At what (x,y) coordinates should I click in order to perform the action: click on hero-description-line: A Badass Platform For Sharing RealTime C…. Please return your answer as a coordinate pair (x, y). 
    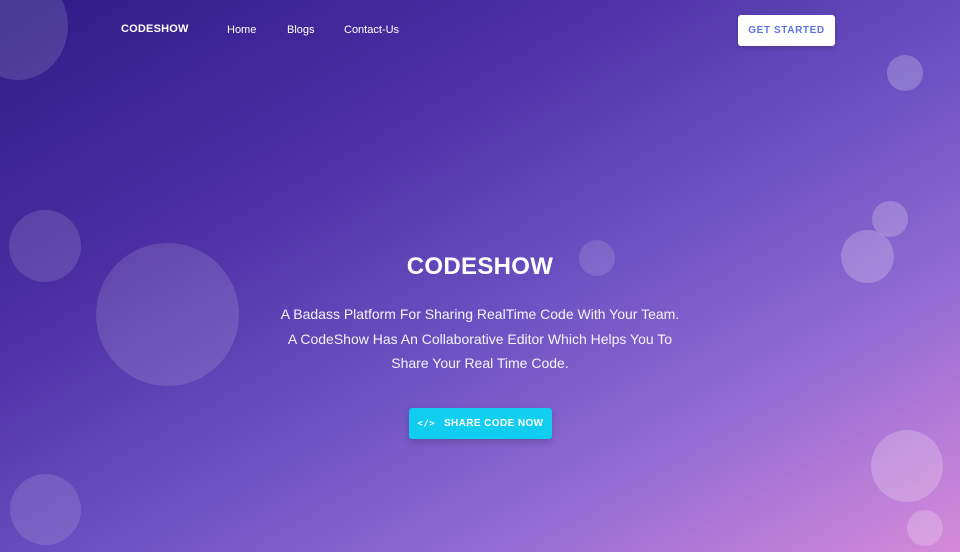
    Looking at the image, I should click on (480, 314).